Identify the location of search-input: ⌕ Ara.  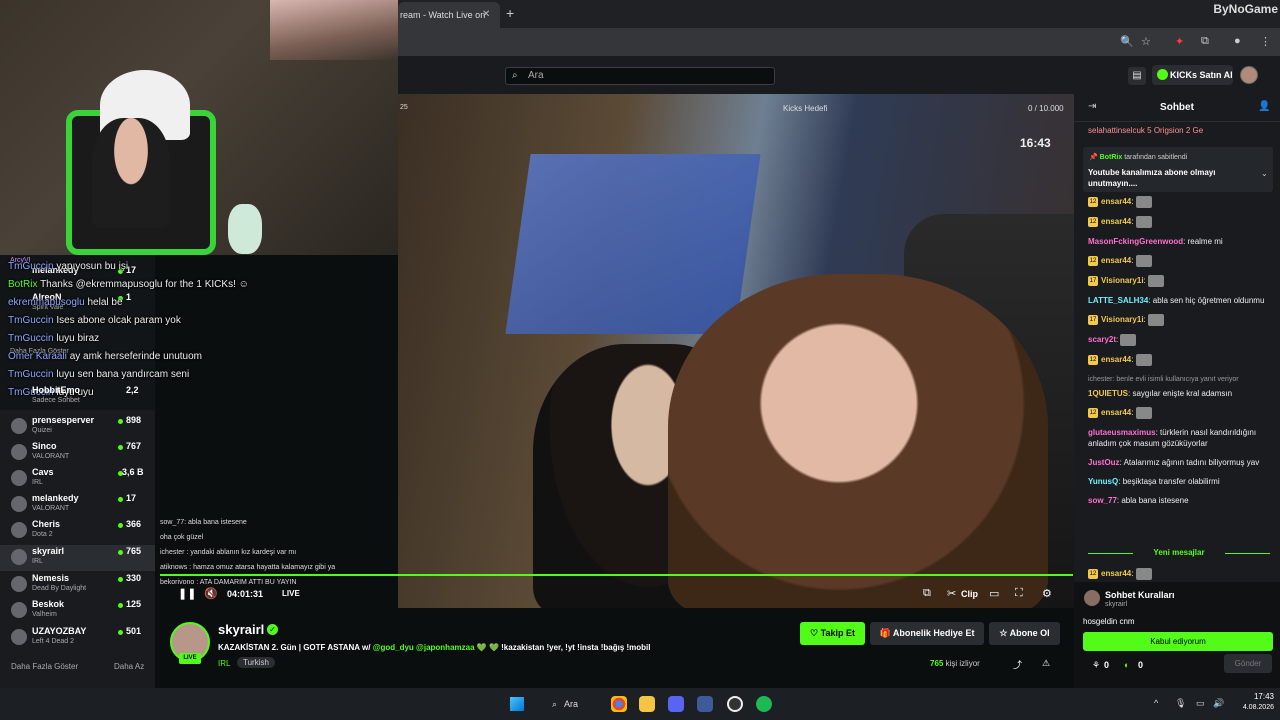
(640, 76).